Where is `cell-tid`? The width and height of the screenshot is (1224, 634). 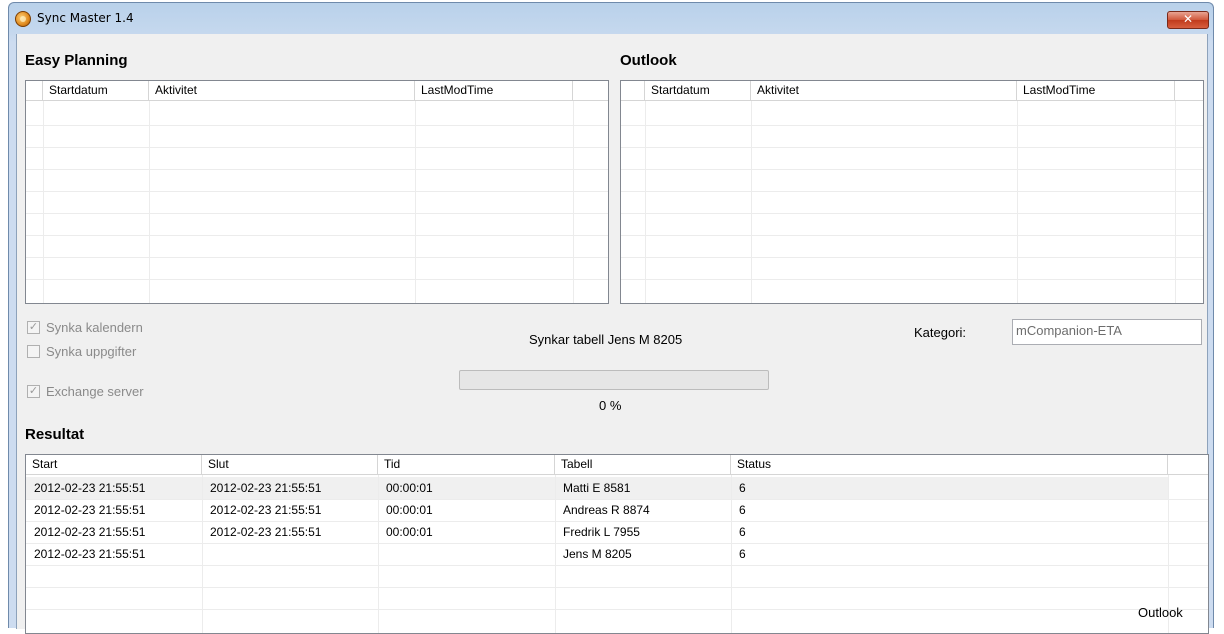
cell-tid is located at coordinates (382, 554).